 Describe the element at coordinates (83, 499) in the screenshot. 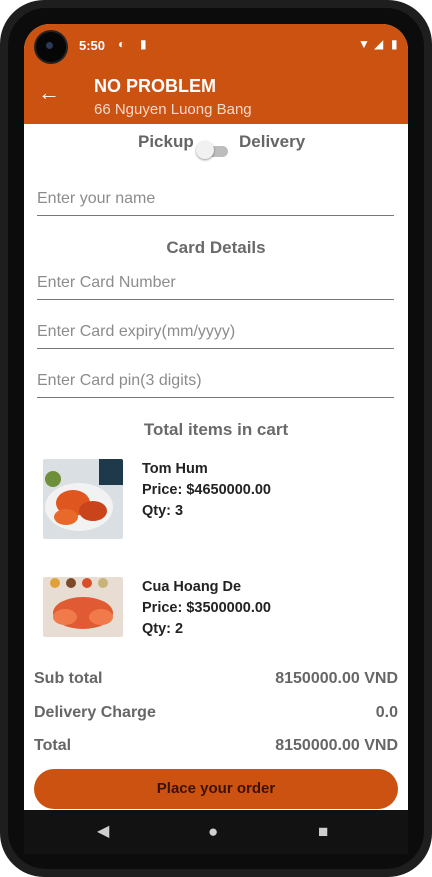

I see `lobster-image` at that location.